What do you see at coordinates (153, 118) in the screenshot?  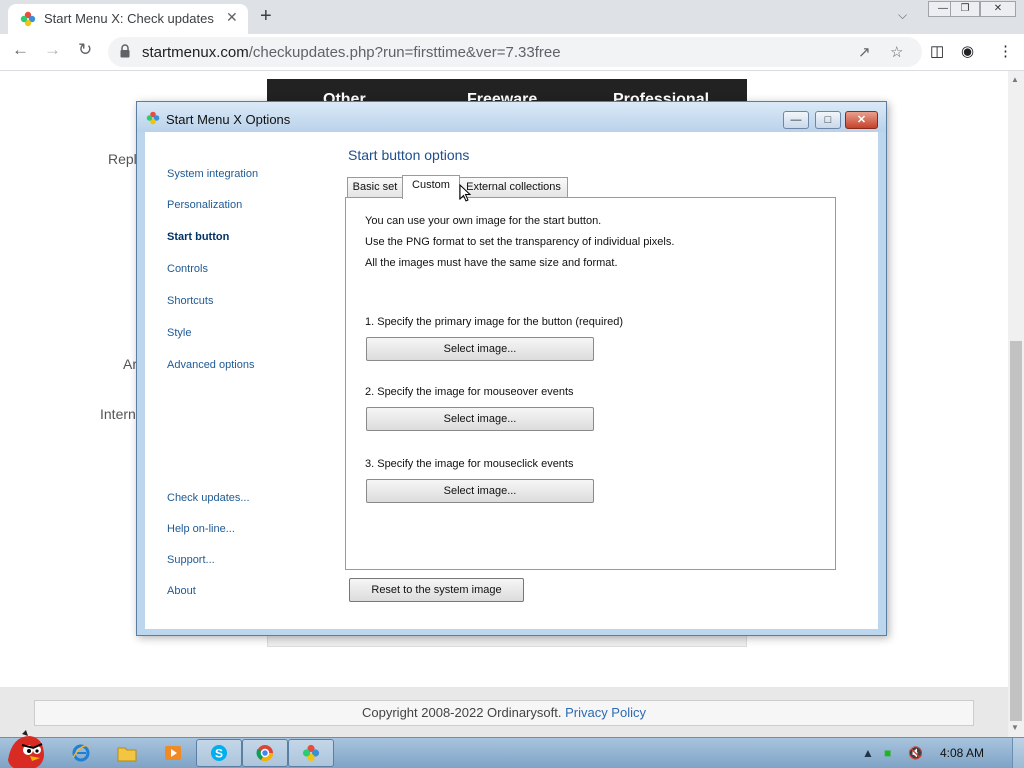 I see `startmenux-app-icon` at bounding box center [153, 118].